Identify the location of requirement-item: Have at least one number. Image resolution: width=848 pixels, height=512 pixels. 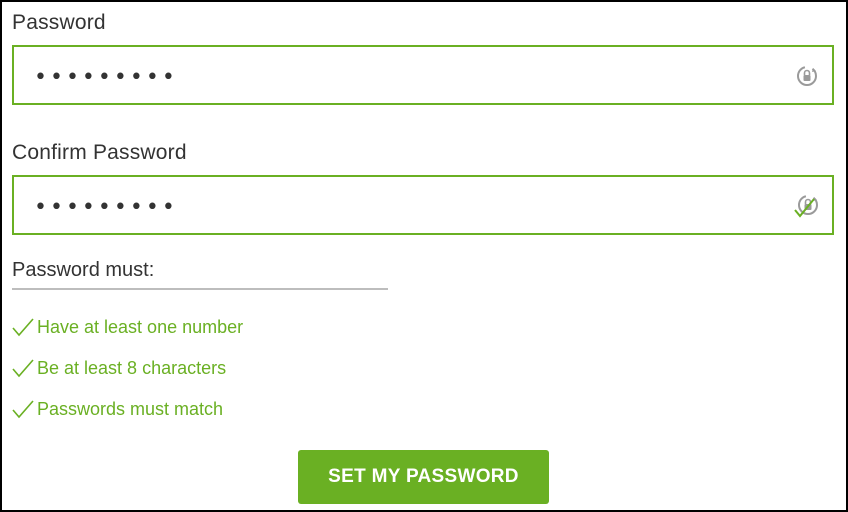
(127, 327).